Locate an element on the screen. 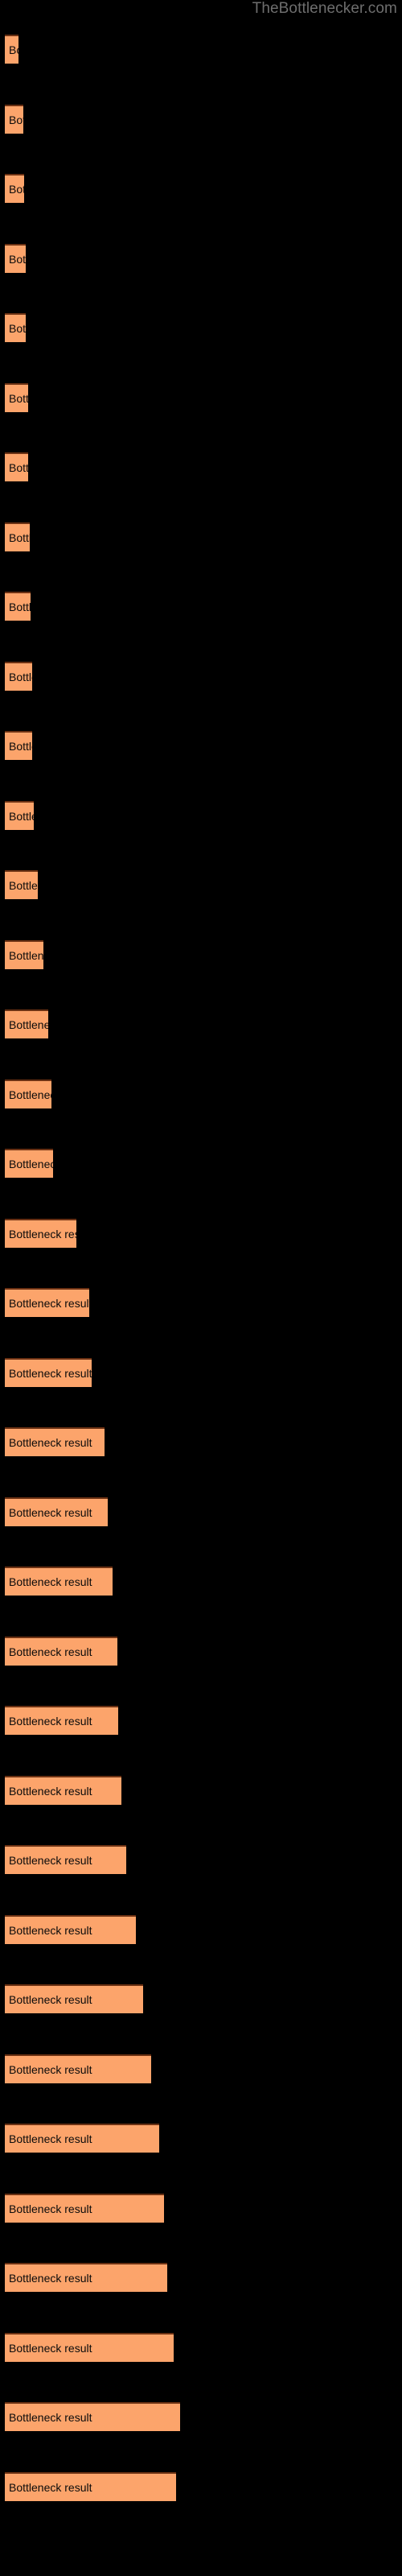 Image resolution: width=402 pixels, height=2576 pixels. bar-21: Bottleneck result is located at coordinates (56, 1511).